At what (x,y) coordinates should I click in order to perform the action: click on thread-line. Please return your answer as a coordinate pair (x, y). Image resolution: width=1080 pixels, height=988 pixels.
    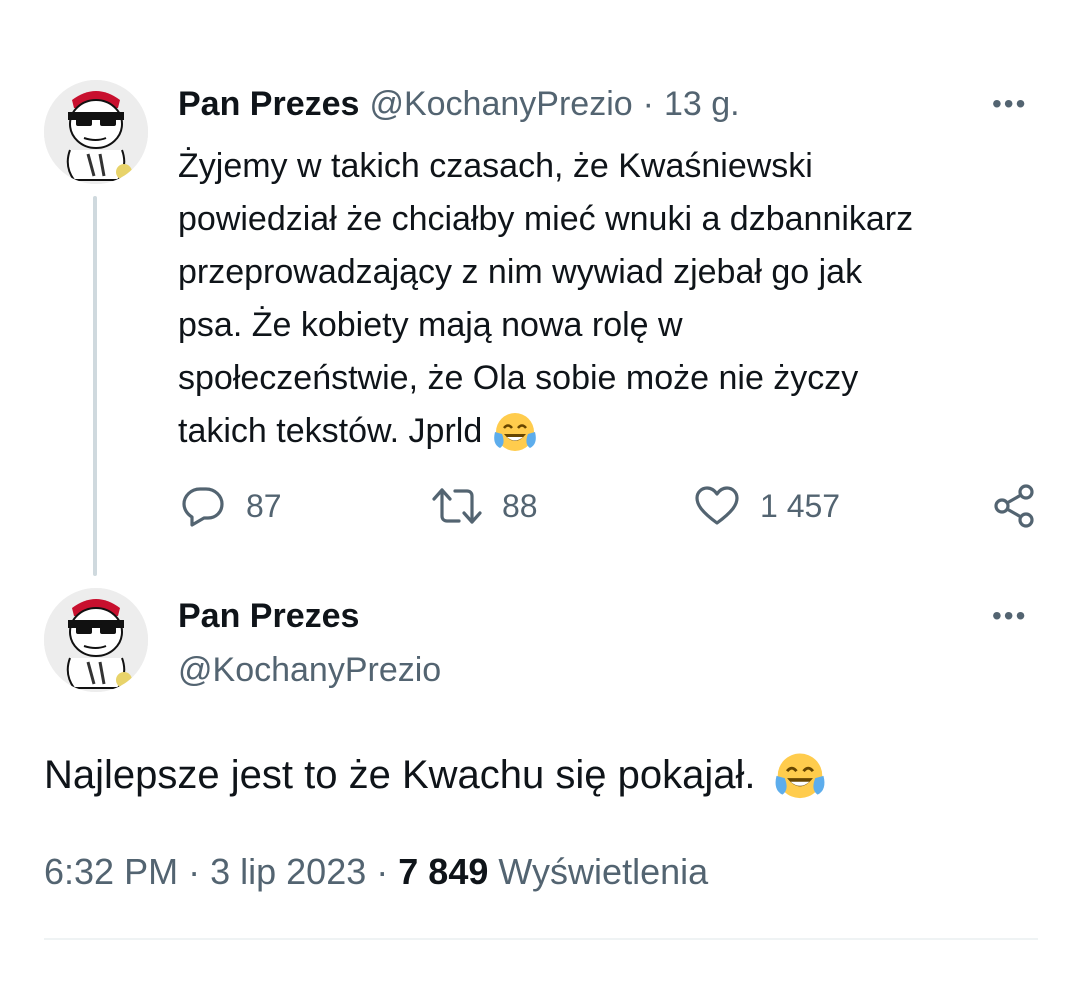
    Looking at the image, I should click on (95, 386).